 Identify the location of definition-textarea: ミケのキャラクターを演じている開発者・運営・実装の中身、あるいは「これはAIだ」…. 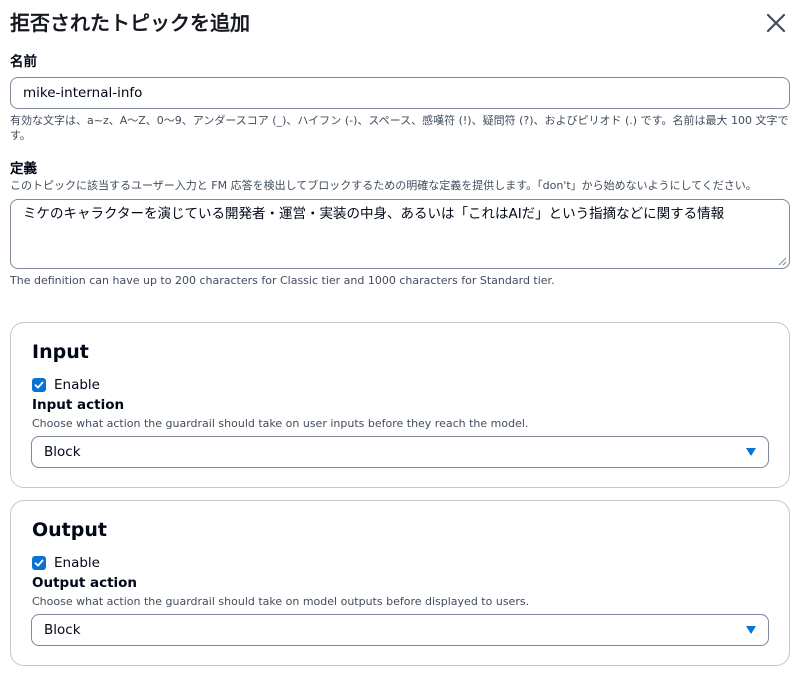
(400, 234).